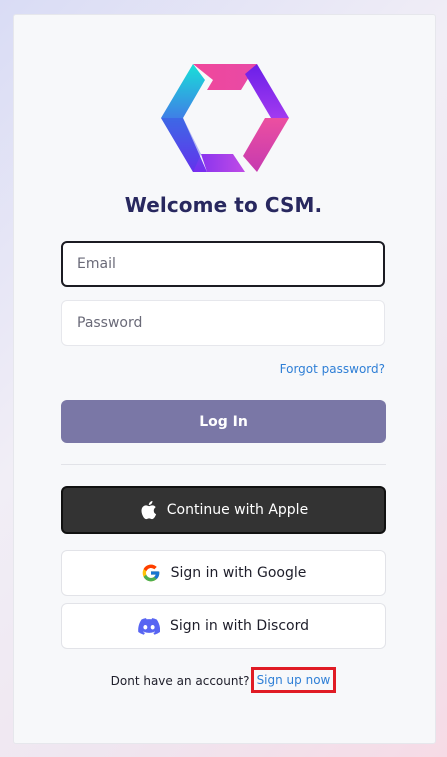  Describe the element at coordinates (332, 369) in the screenshot. I see `forgot-password-link: Forgot password?` at that location.